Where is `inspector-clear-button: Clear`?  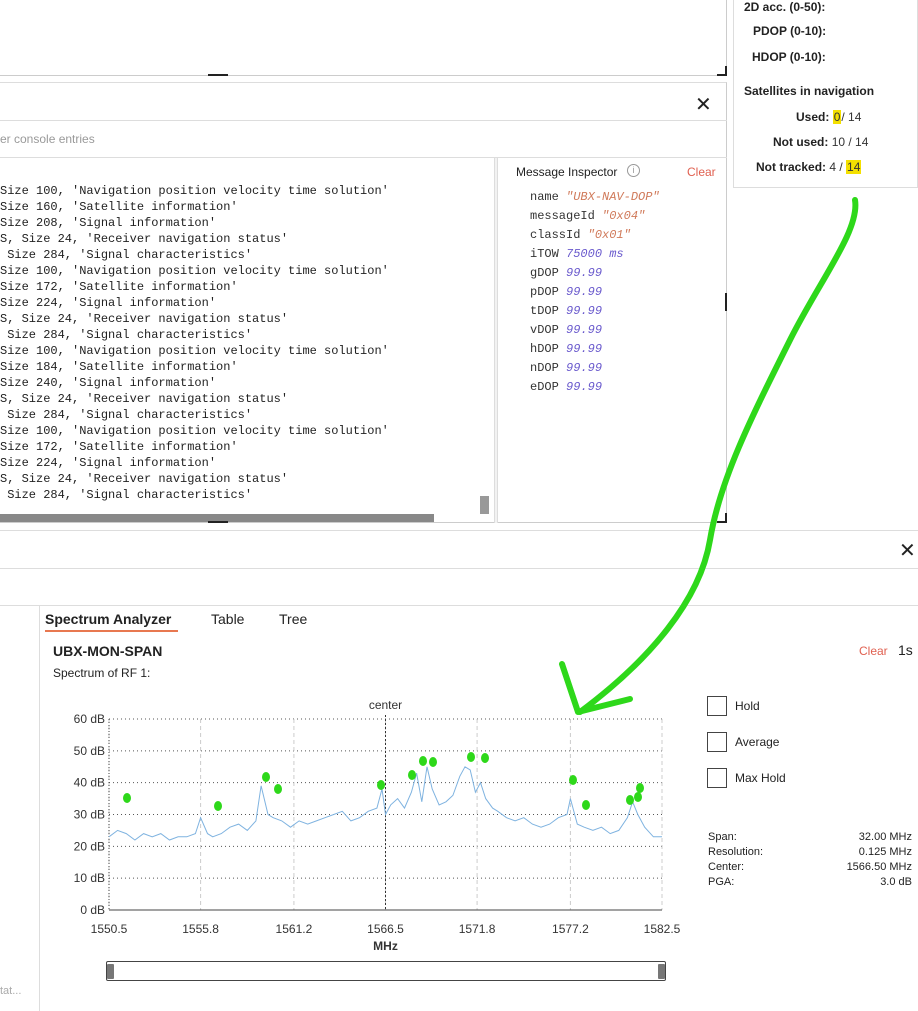 inspector-clear-button: Clear is located at coordinates (701, 172).